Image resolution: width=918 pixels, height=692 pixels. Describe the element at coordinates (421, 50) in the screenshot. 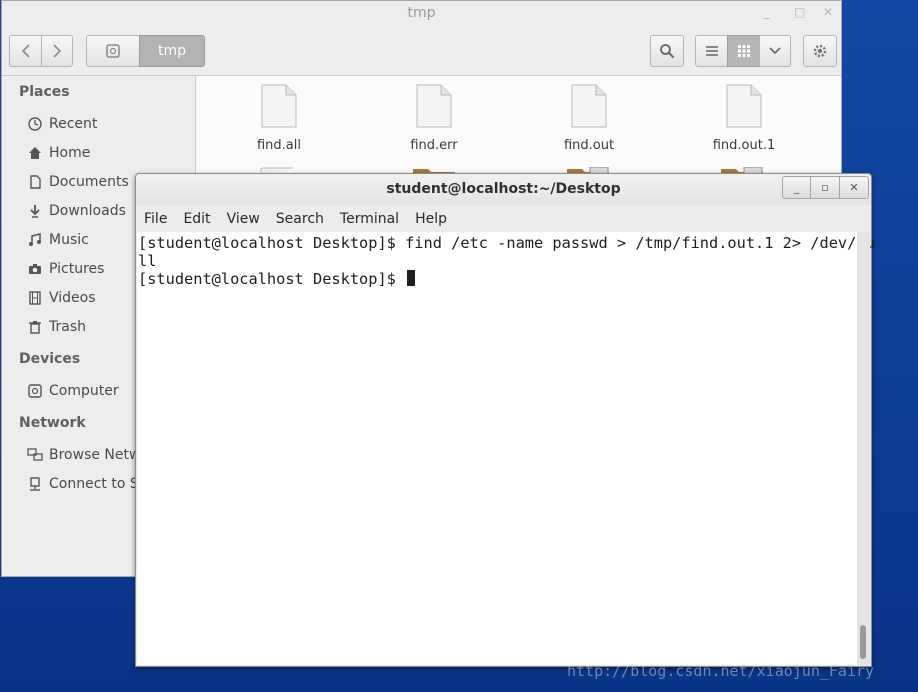

I see `file-manager-toolbar: tmp` at that location.